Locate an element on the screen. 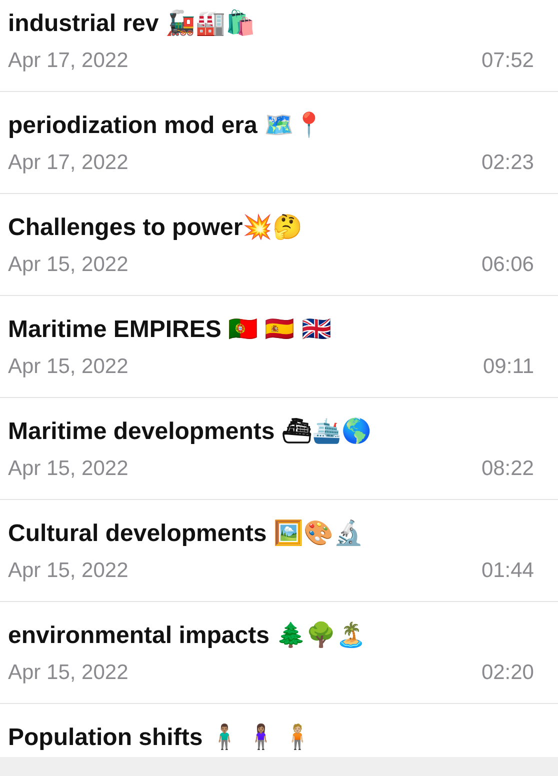 The width and height of the screenshot is (558, 776). memo-duration: 02:20 is located at coordinates (507, 673).